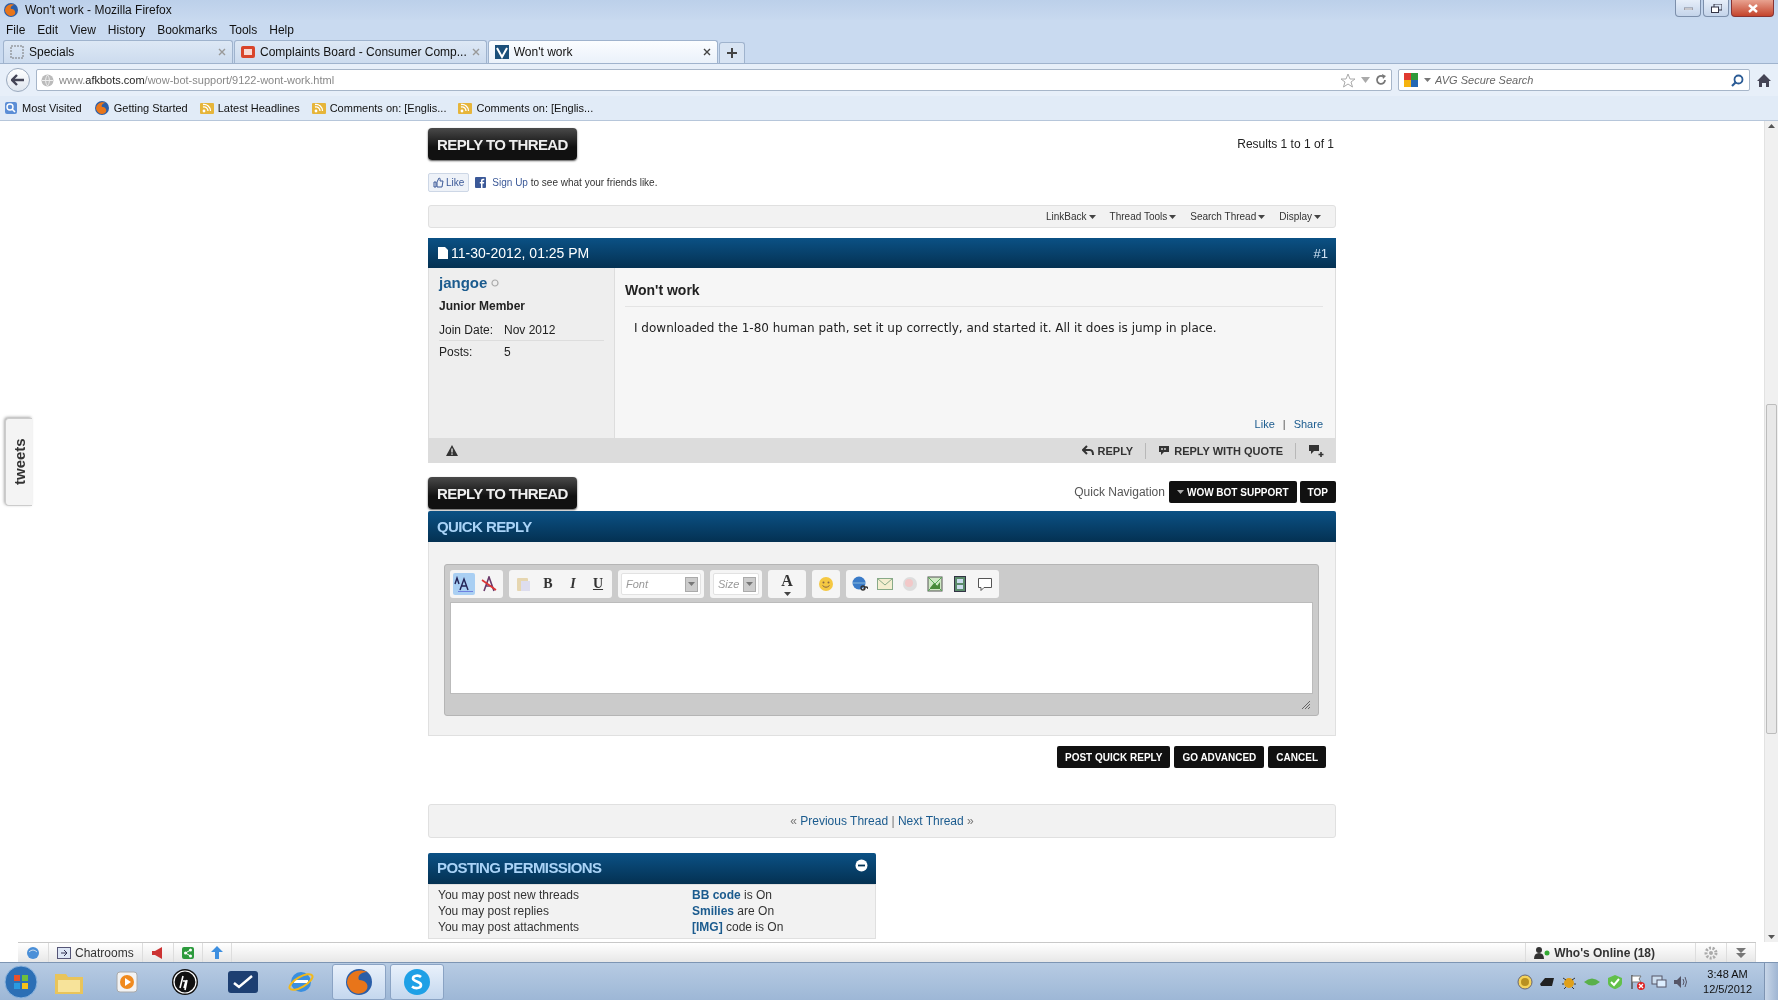 This screenshot has height=1000, width=1778. I want to click on bookmark-item: Most Visited, so click(43, 108).